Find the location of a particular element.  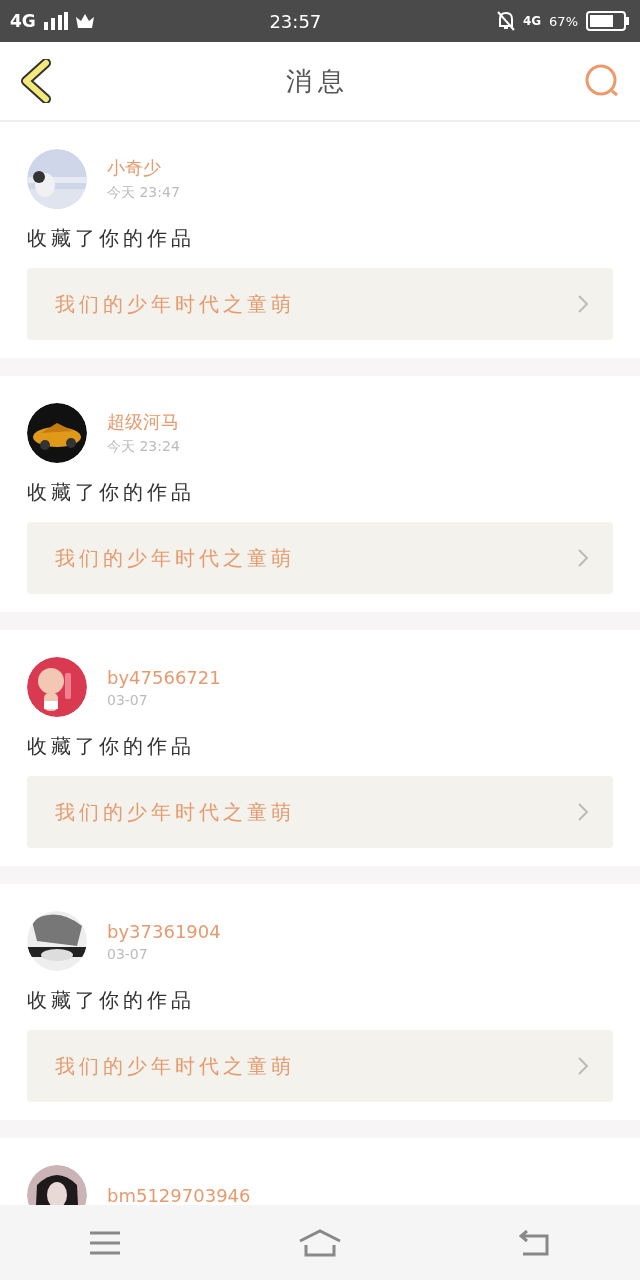

crown-icon is located at coordinates (84, 21).